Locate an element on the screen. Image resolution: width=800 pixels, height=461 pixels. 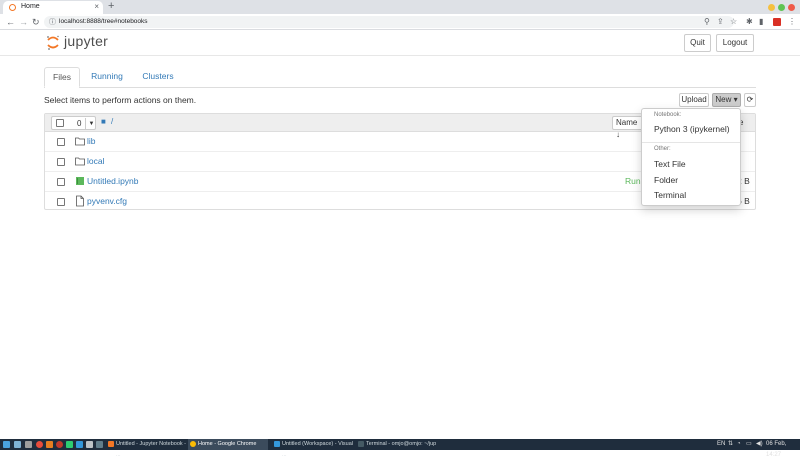
refresh-icon: ⟳ is located at coordinates (750, 100).